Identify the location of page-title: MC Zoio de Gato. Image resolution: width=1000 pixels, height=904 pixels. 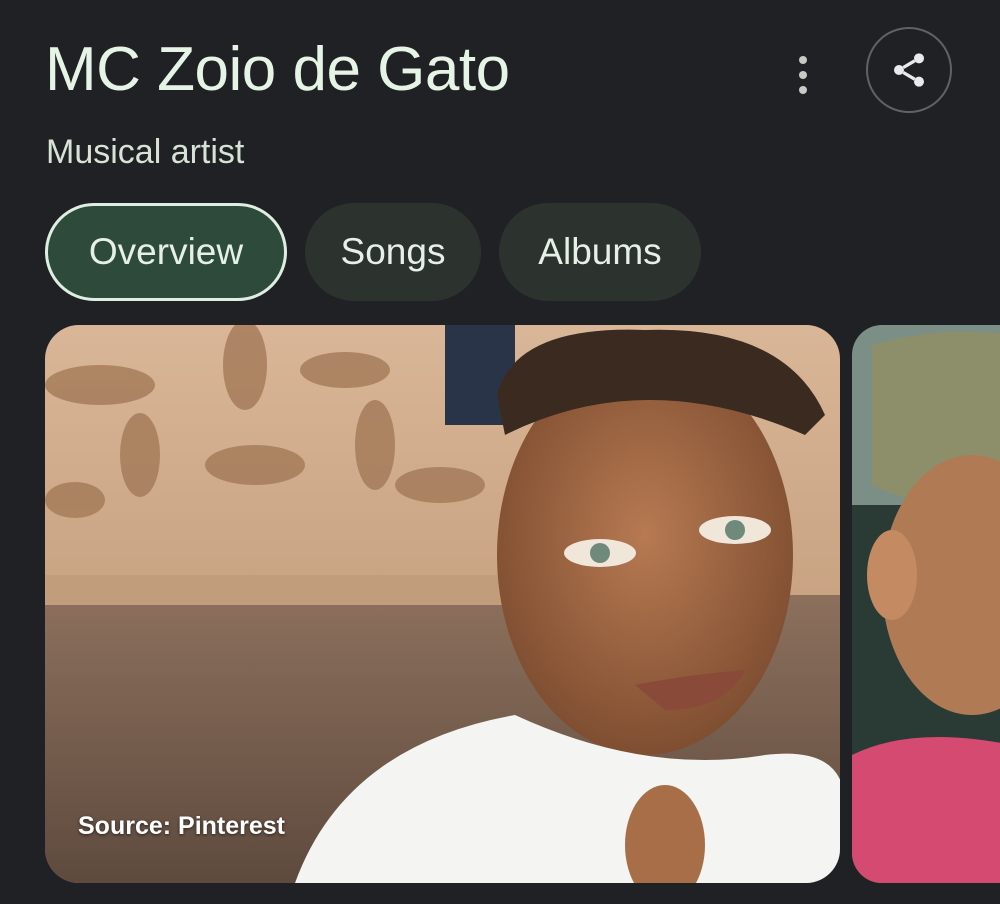
(277, 69).